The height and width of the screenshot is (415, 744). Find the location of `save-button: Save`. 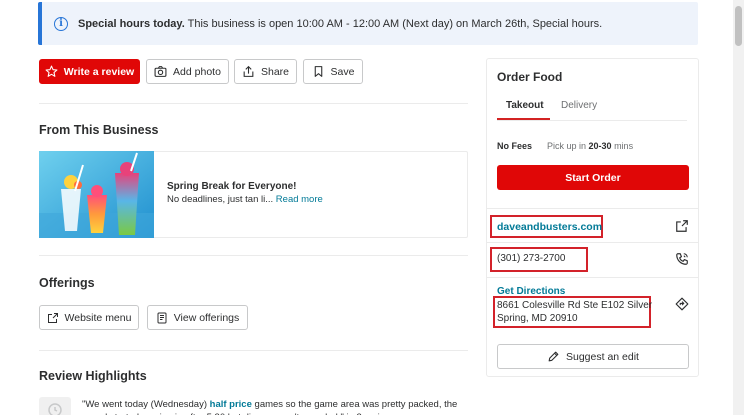

save-button: Save is located at coordinates (333, 71).